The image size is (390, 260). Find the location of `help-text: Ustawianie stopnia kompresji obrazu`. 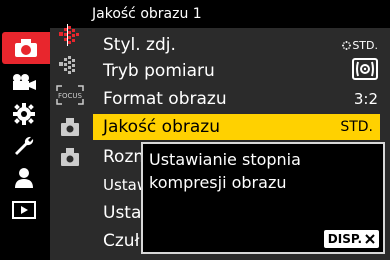

help-text: Ustawianie stopnia kompresji obrazu is located at coordinates (225, 171).